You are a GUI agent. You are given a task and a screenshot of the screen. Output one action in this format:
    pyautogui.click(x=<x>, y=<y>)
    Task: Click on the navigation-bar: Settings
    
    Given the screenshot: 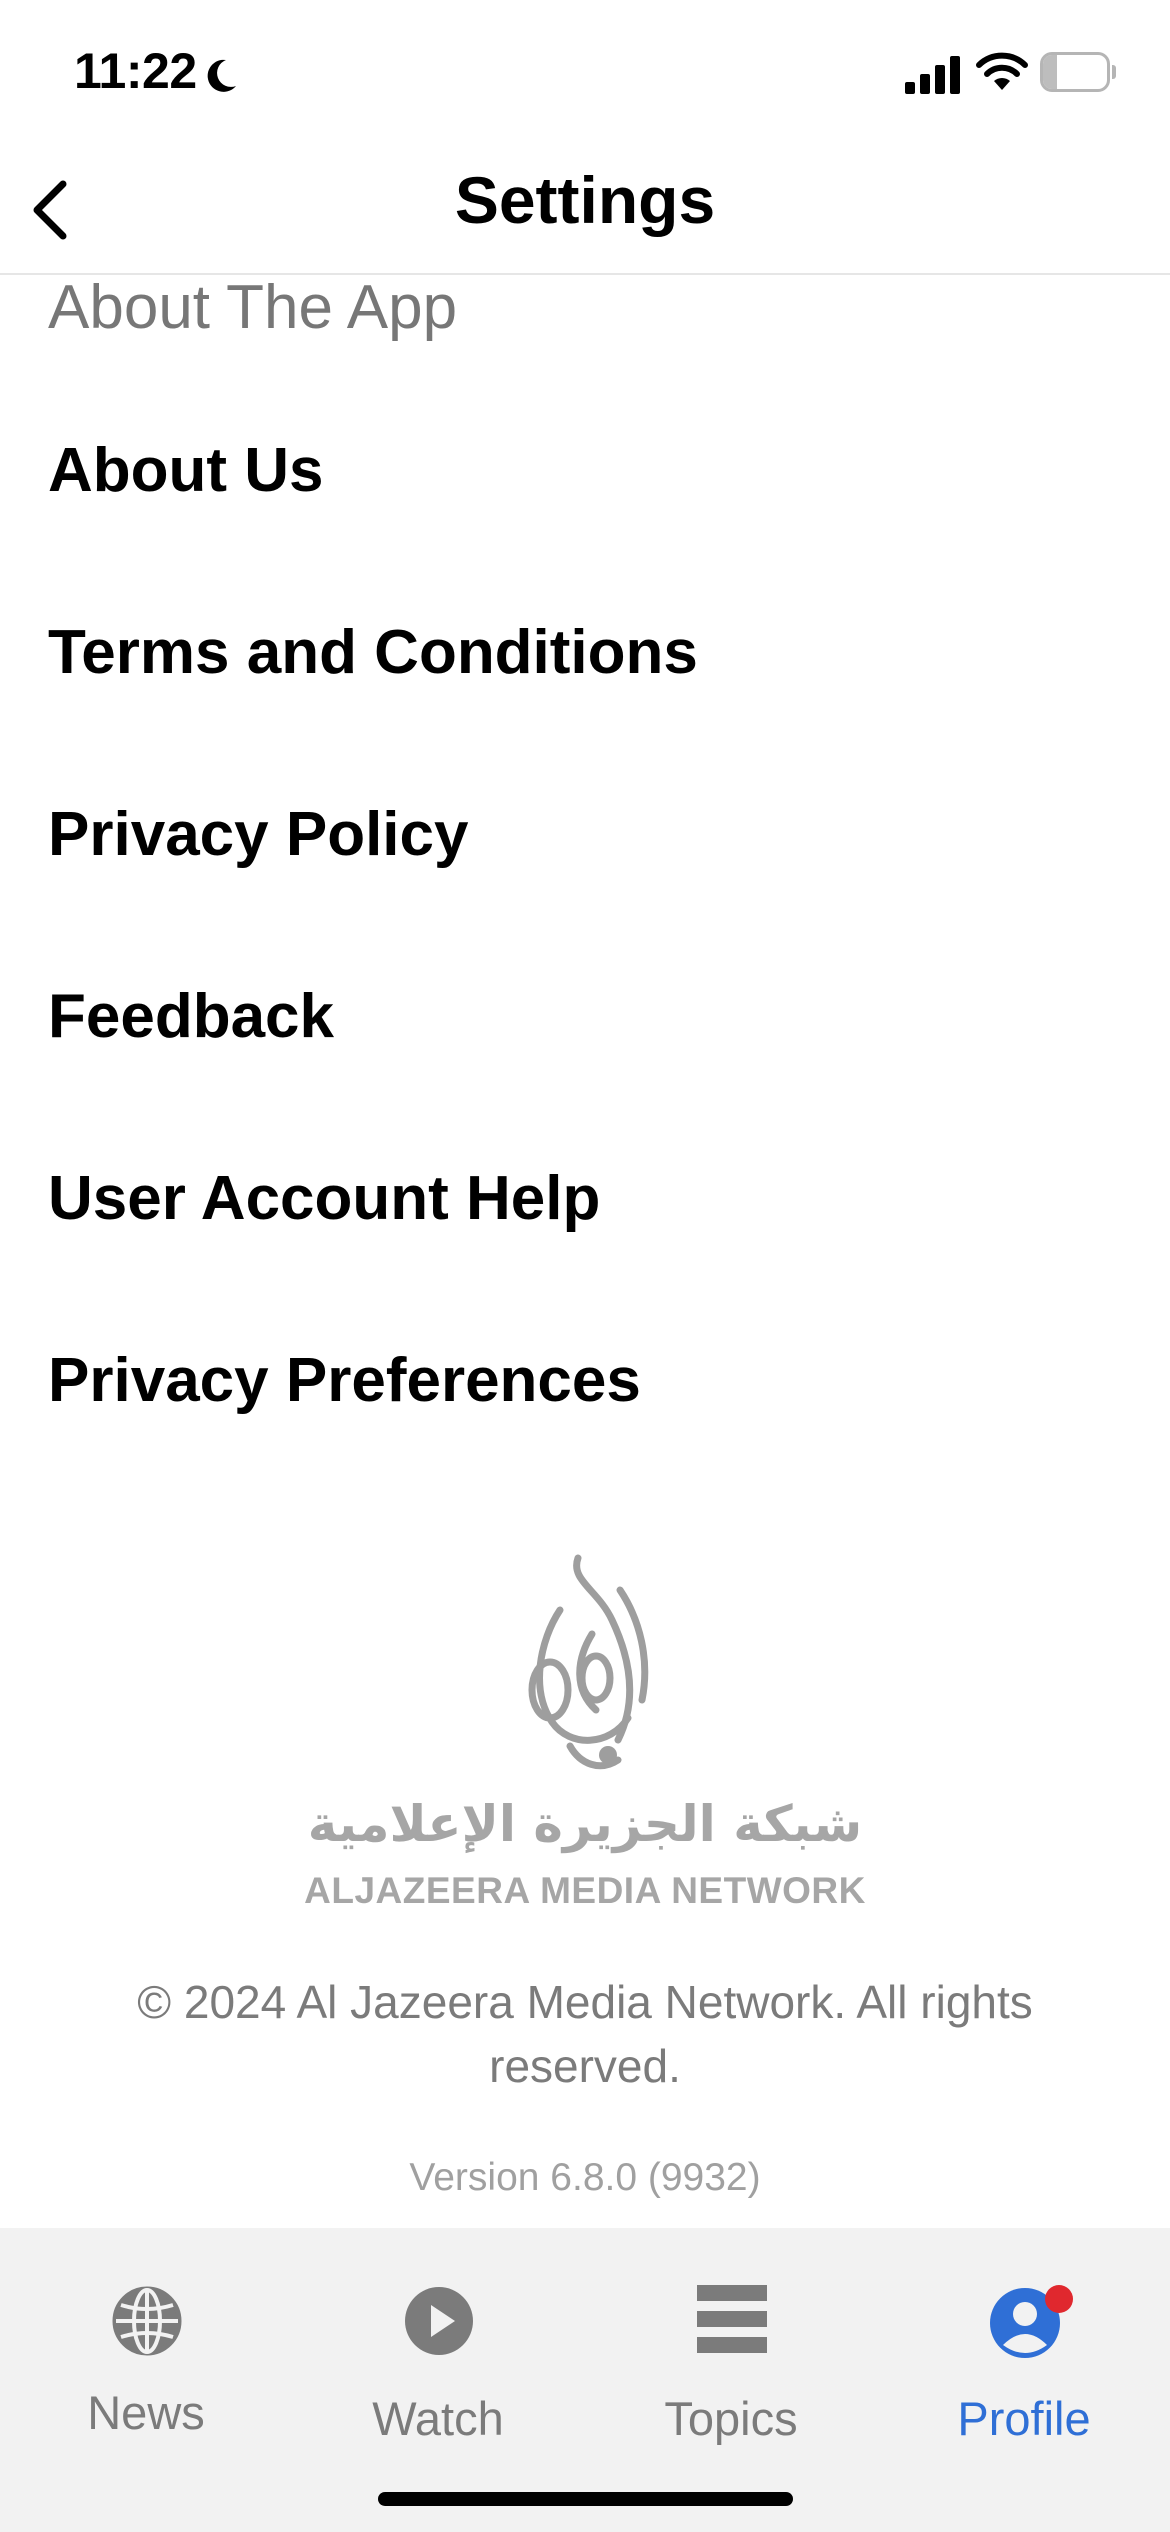 What is the action you would take?
    pyautogui.click(x=585, y=207)
    